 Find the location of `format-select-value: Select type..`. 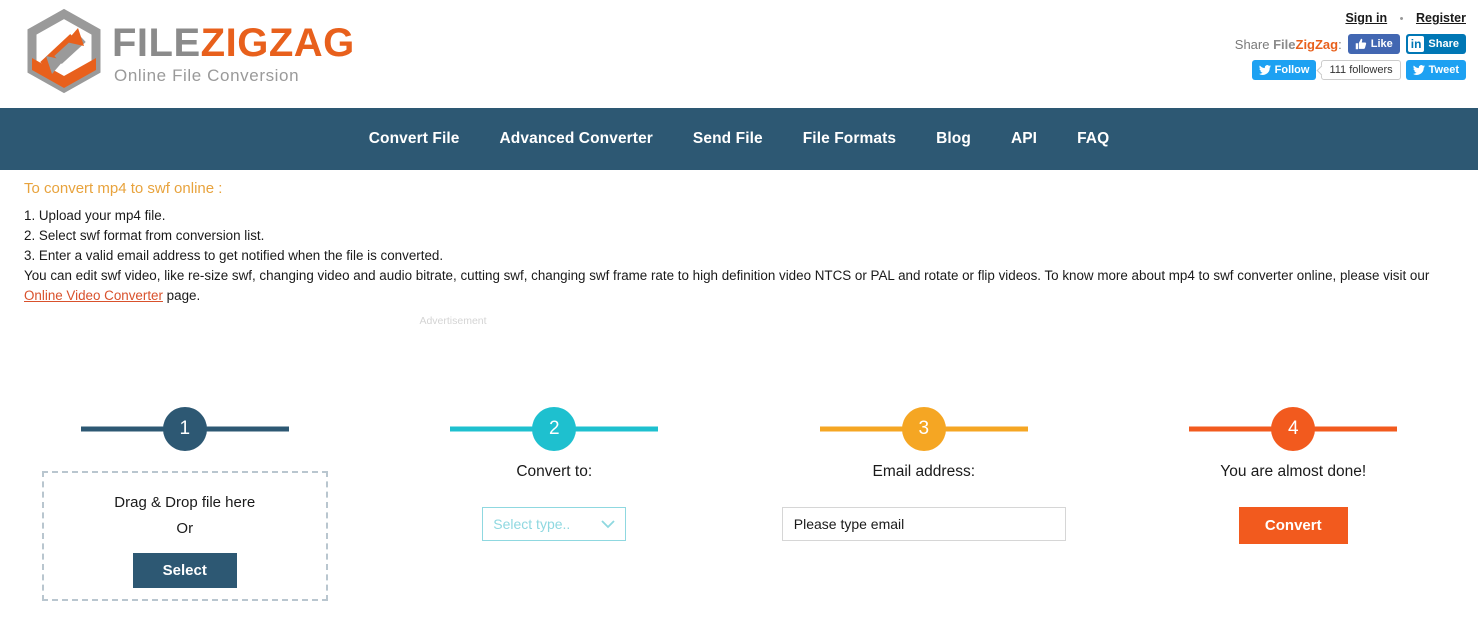

format-select-value: Select type.. is located at coordinates (532, 524).